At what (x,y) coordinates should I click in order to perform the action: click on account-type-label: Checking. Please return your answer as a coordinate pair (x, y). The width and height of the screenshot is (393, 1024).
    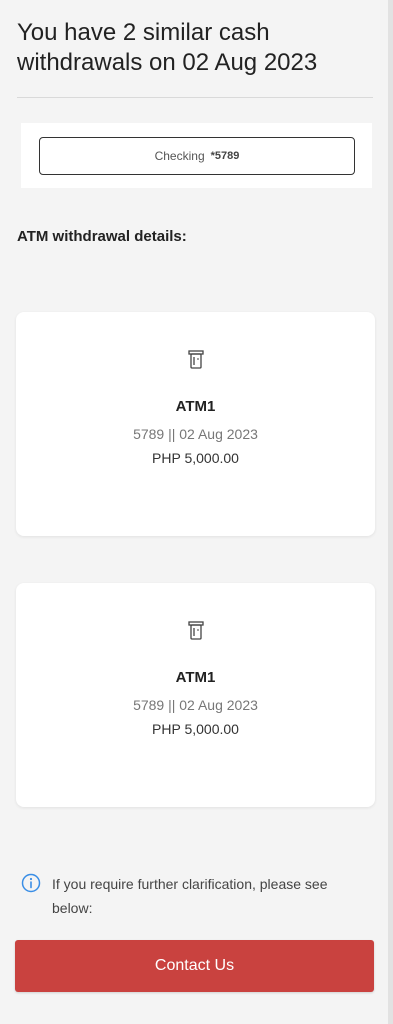
    Looking at the image, I should click on (179, 156).